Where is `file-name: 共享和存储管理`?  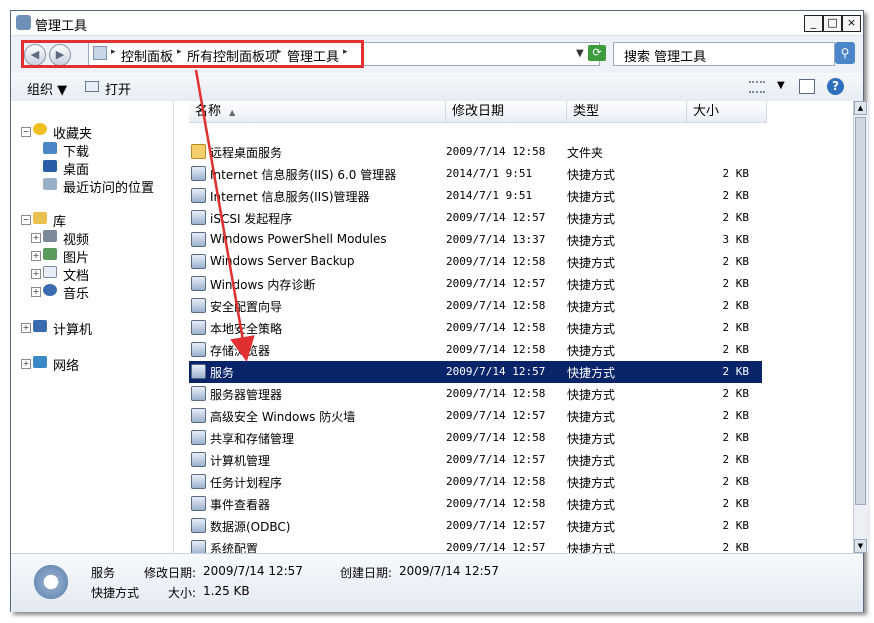 file-name: 共享和存储管理 is located at coordinates (252, 439).